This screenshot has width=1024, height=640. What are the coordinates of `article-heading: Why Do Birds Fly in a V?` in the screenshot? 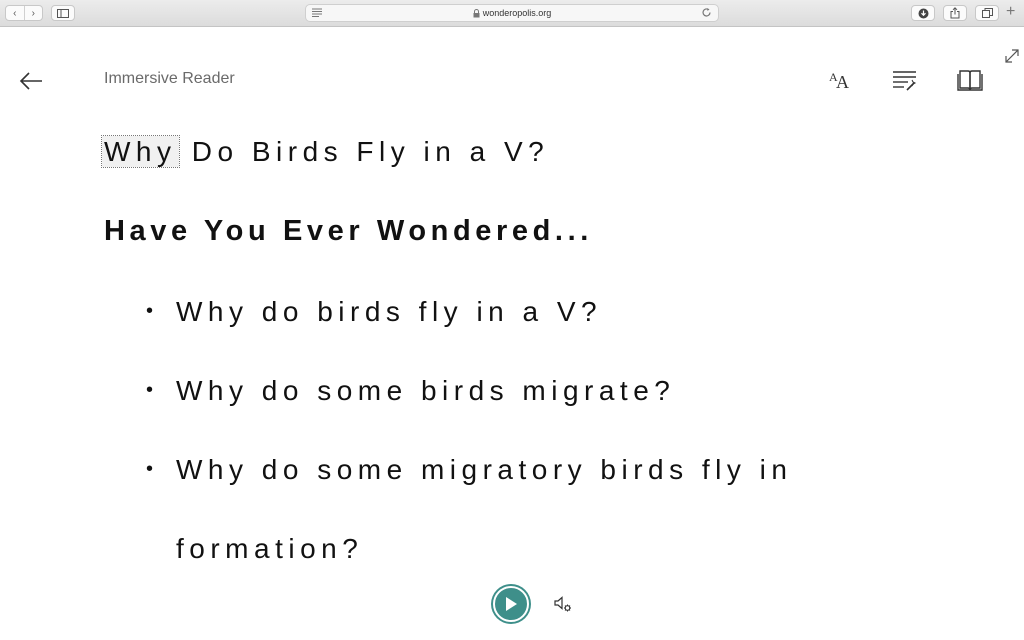 It's located at (325, 151).